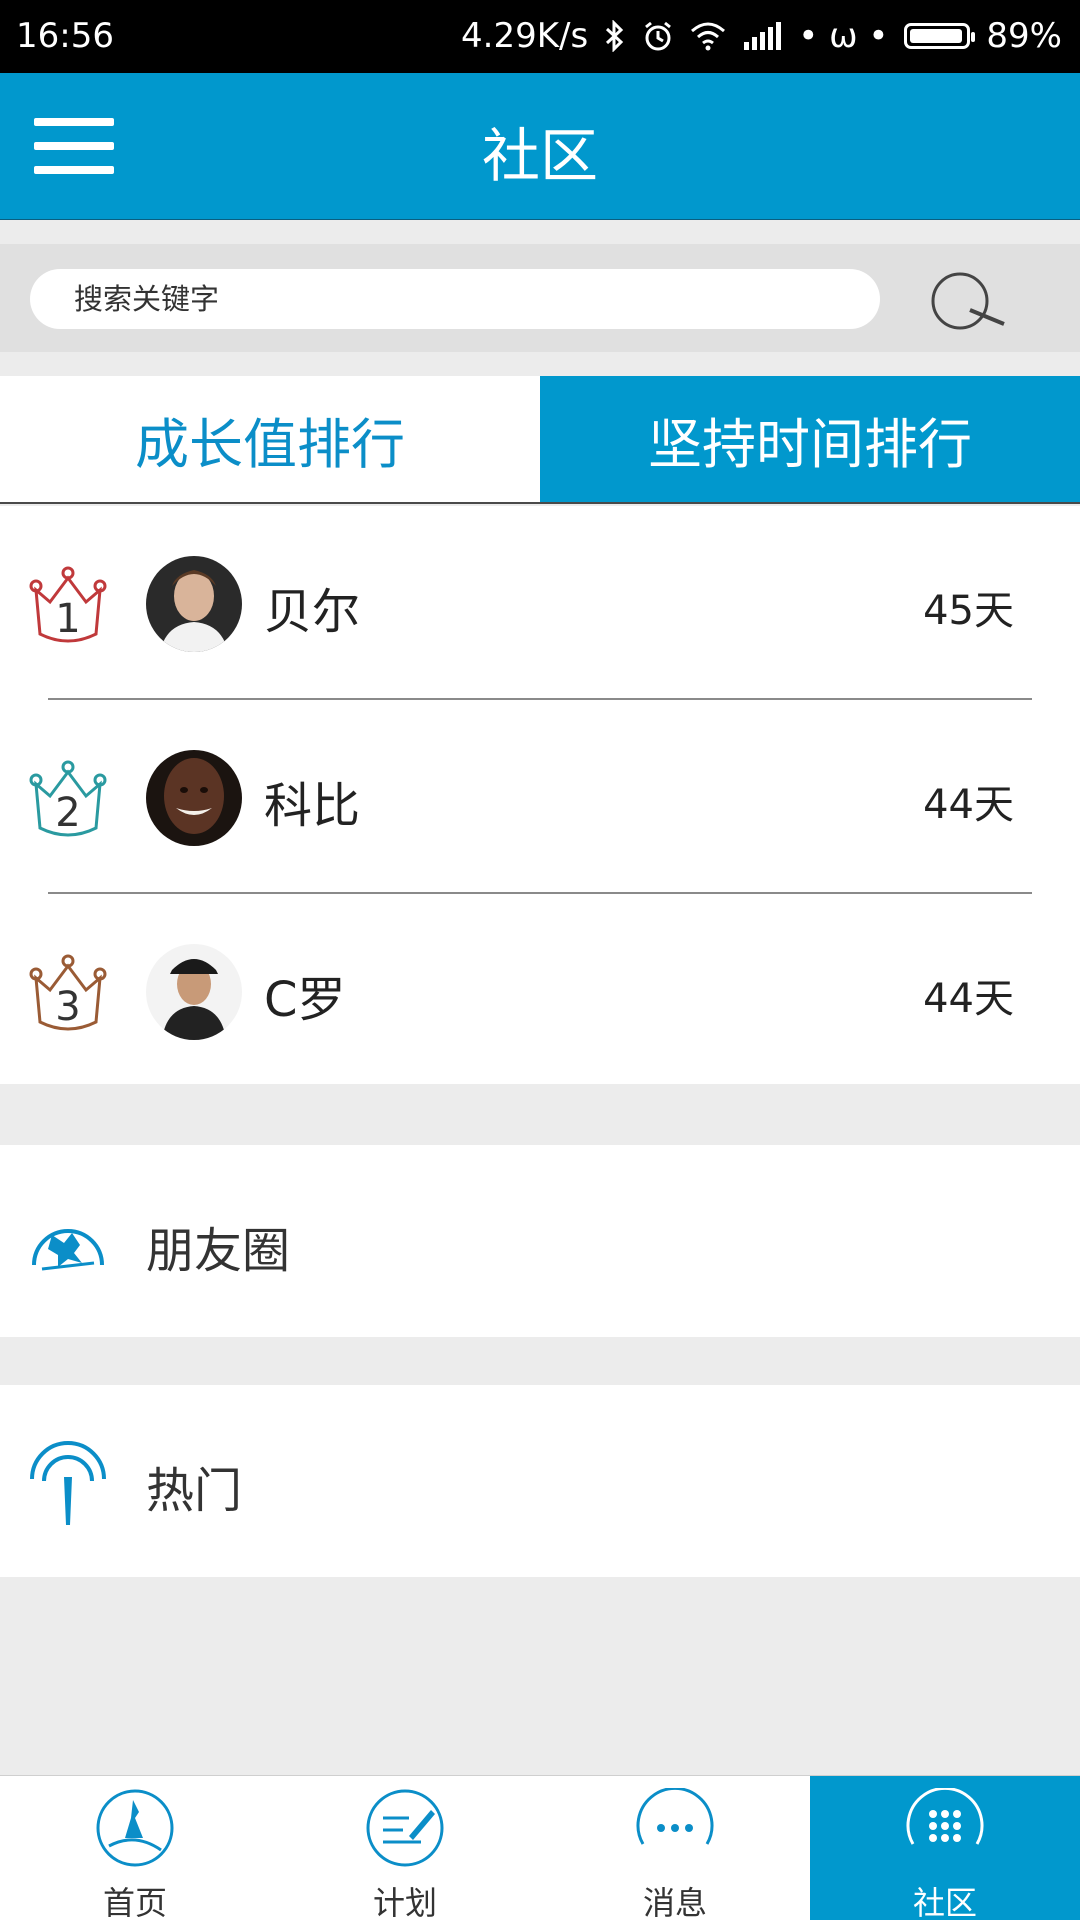 The image size is (1080, 1920). Describe the element at coordinates (540, 602) in the screenshot. I see `ranking-row-1: 1 贝尔 45天` at that location.